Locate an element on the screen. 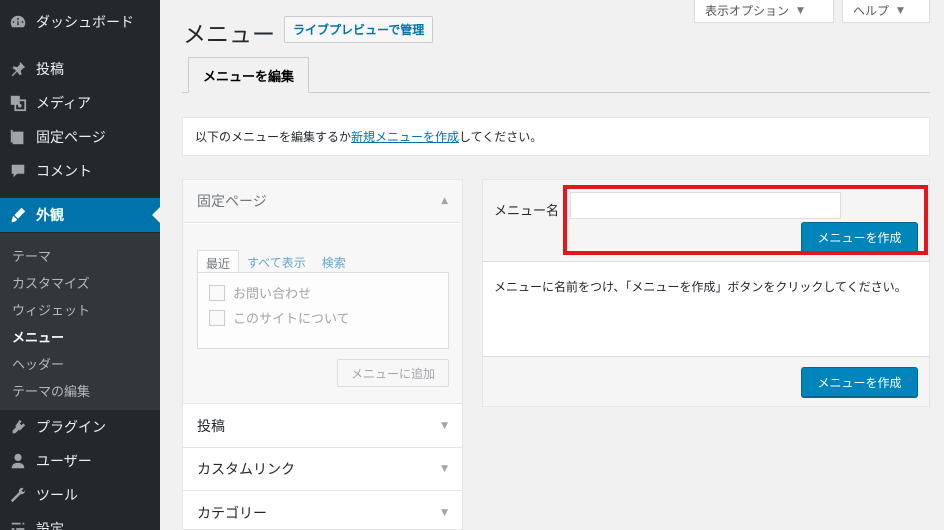 This screenshot has width=944, height=530. dashboard-icon is located at coordinates (18, 22).